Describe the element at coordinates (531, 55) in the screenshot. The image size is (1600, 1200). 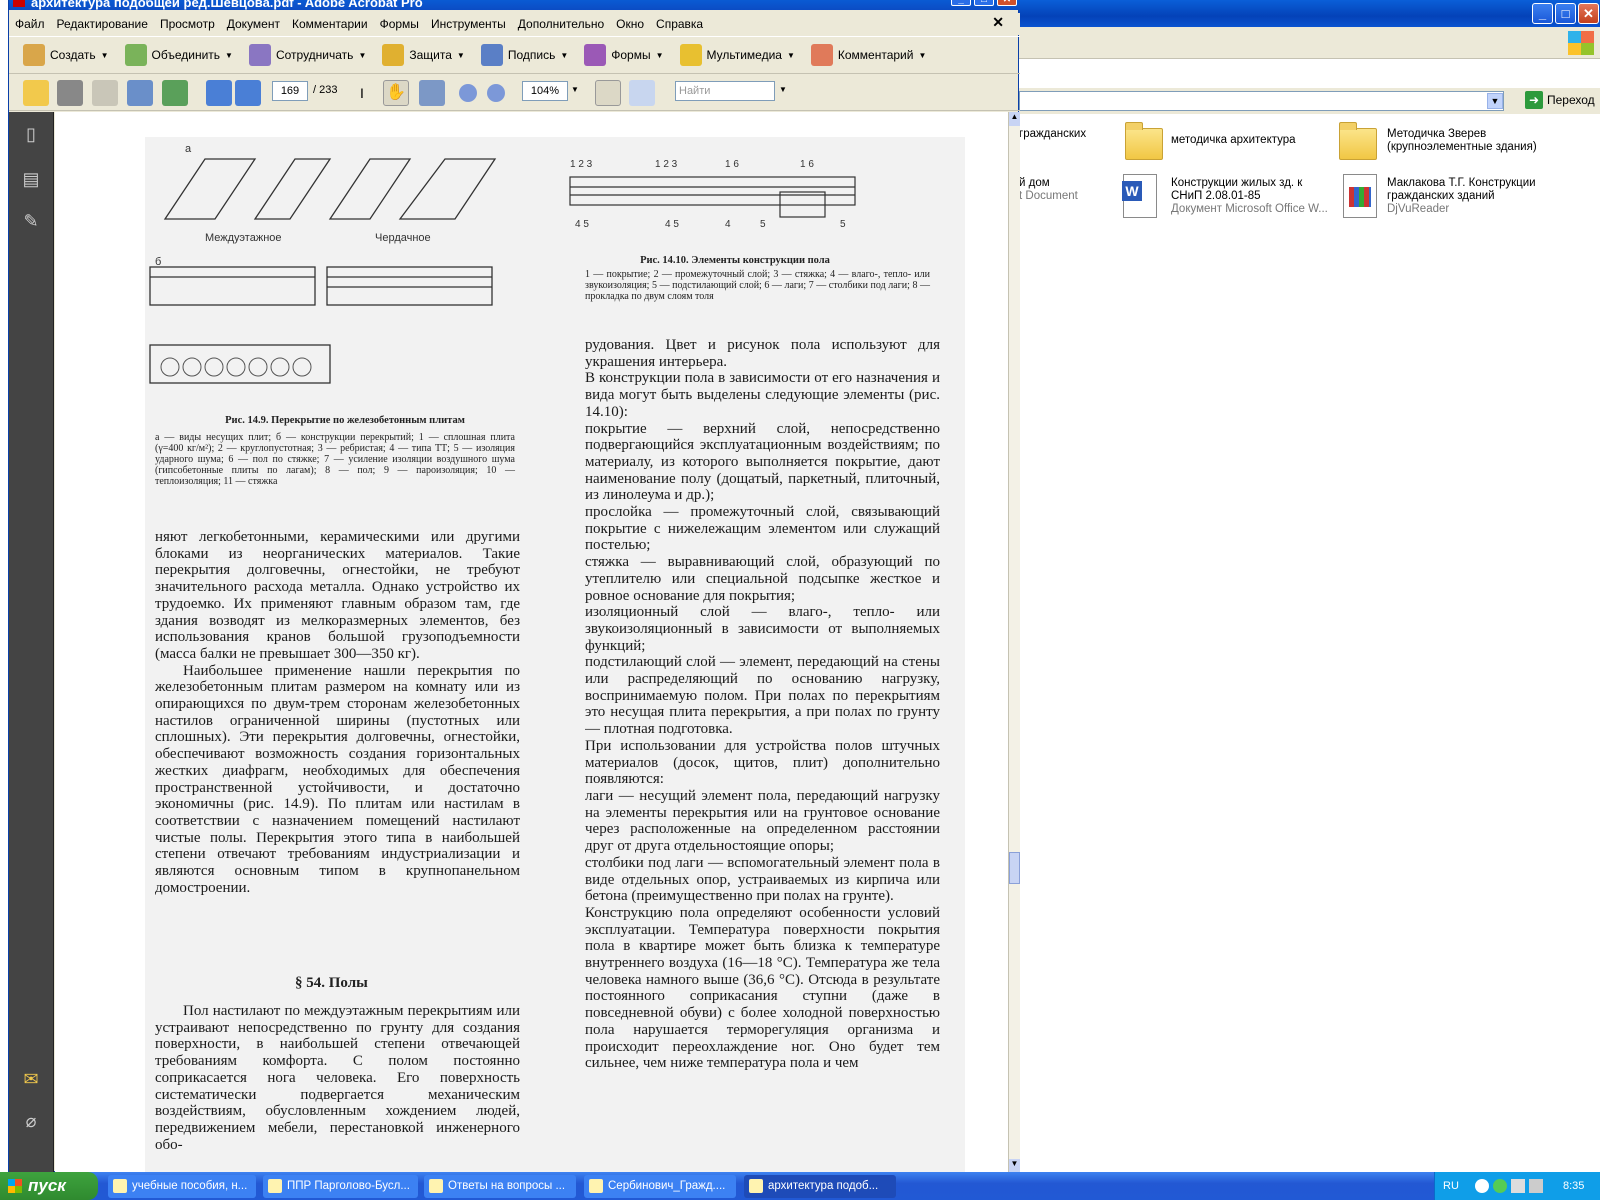
I see `sign-label: Подпись` at that location.